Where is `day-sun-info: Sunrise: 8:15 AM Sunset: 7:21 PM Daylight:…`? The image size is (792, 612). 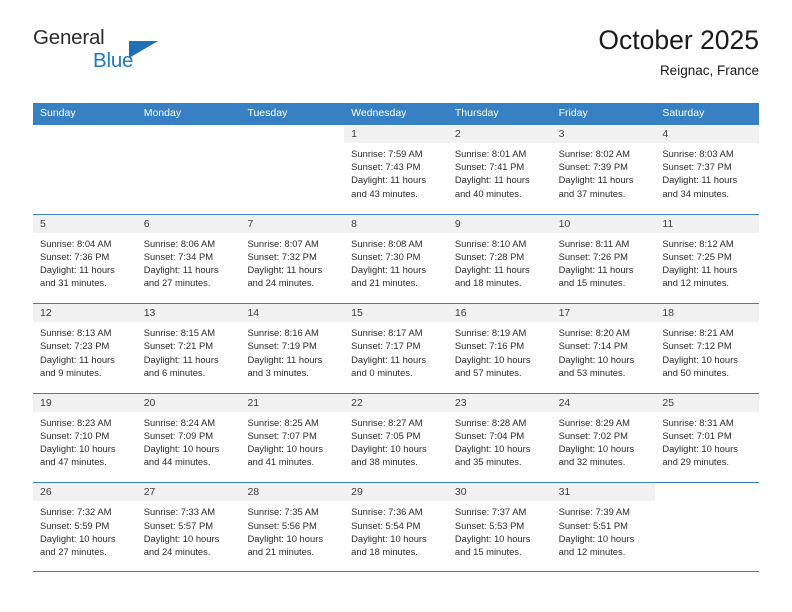
day-sun-info: Sunrise: 8:15 AM Sunset: 7:21 PM Daylight:… is located at coordinates (189, 350).